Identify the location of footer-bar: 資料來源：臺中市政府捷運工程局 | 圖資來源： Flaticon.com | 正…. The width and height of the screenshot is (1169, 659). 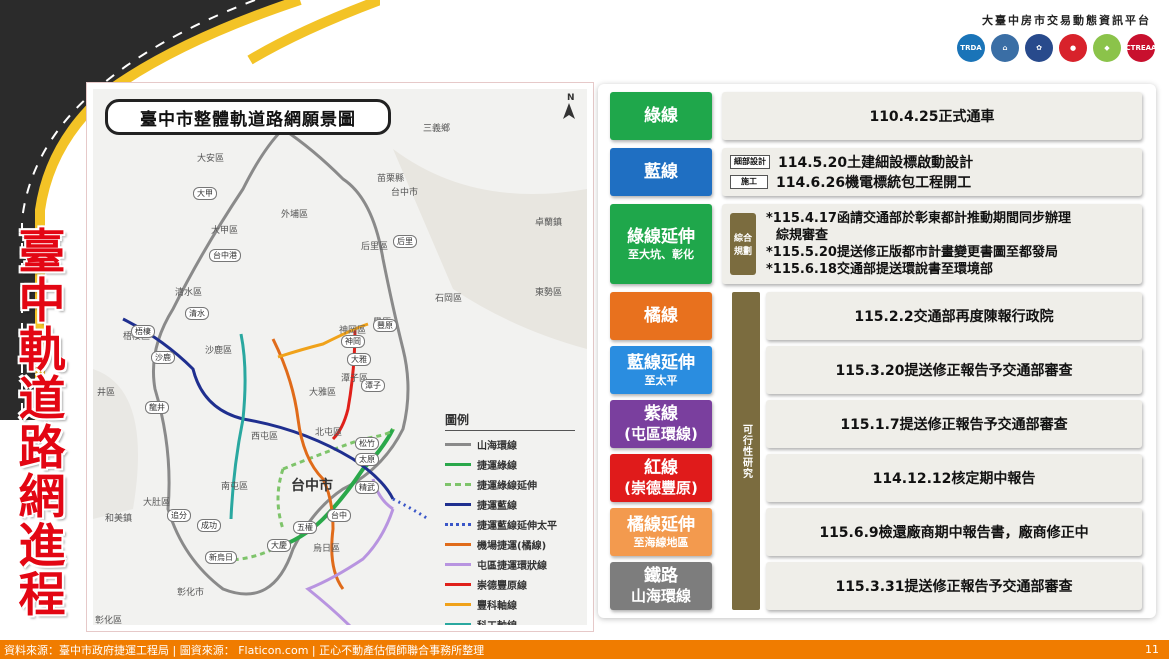
(584, 649).